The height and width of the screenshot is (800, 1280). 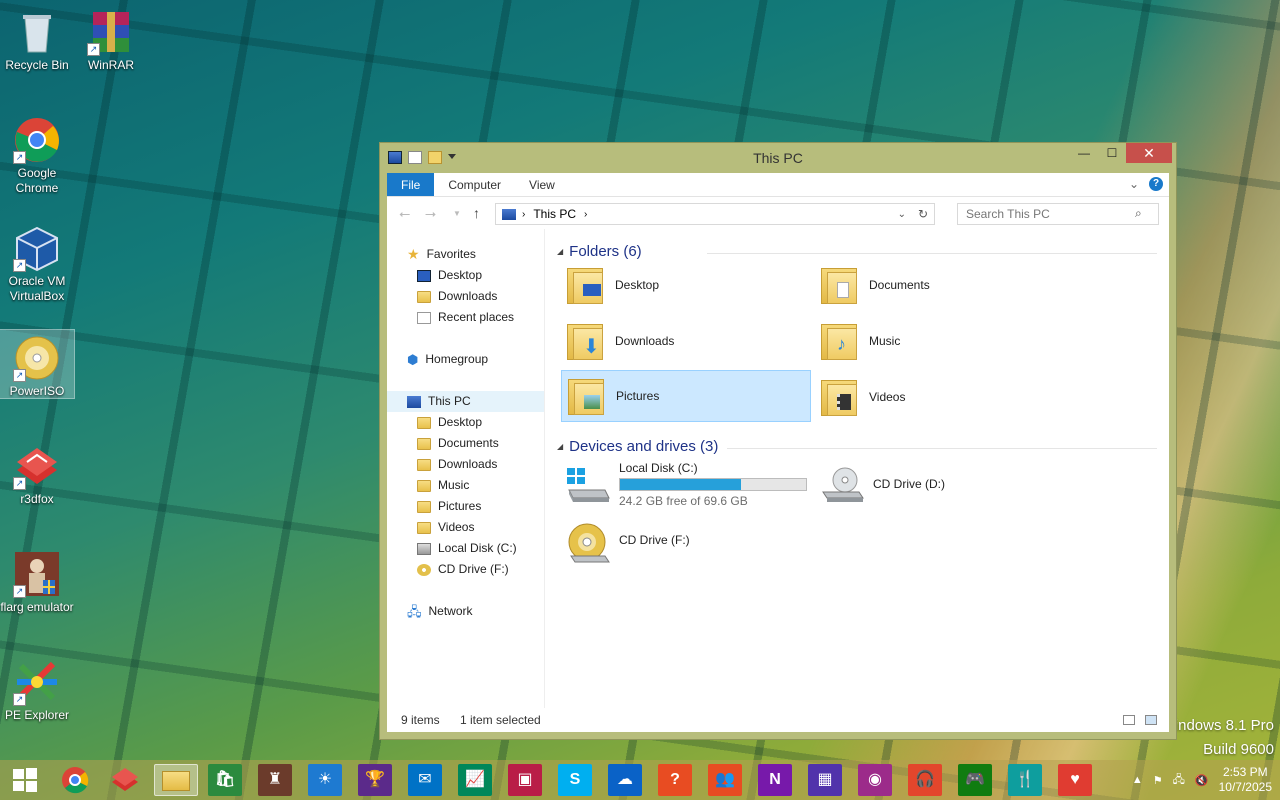 What do you see at coordinates (1134, 184) in the screenshot?
I see `expand-ribbon-icon: ⌄` at bounding box center [1134, 184].